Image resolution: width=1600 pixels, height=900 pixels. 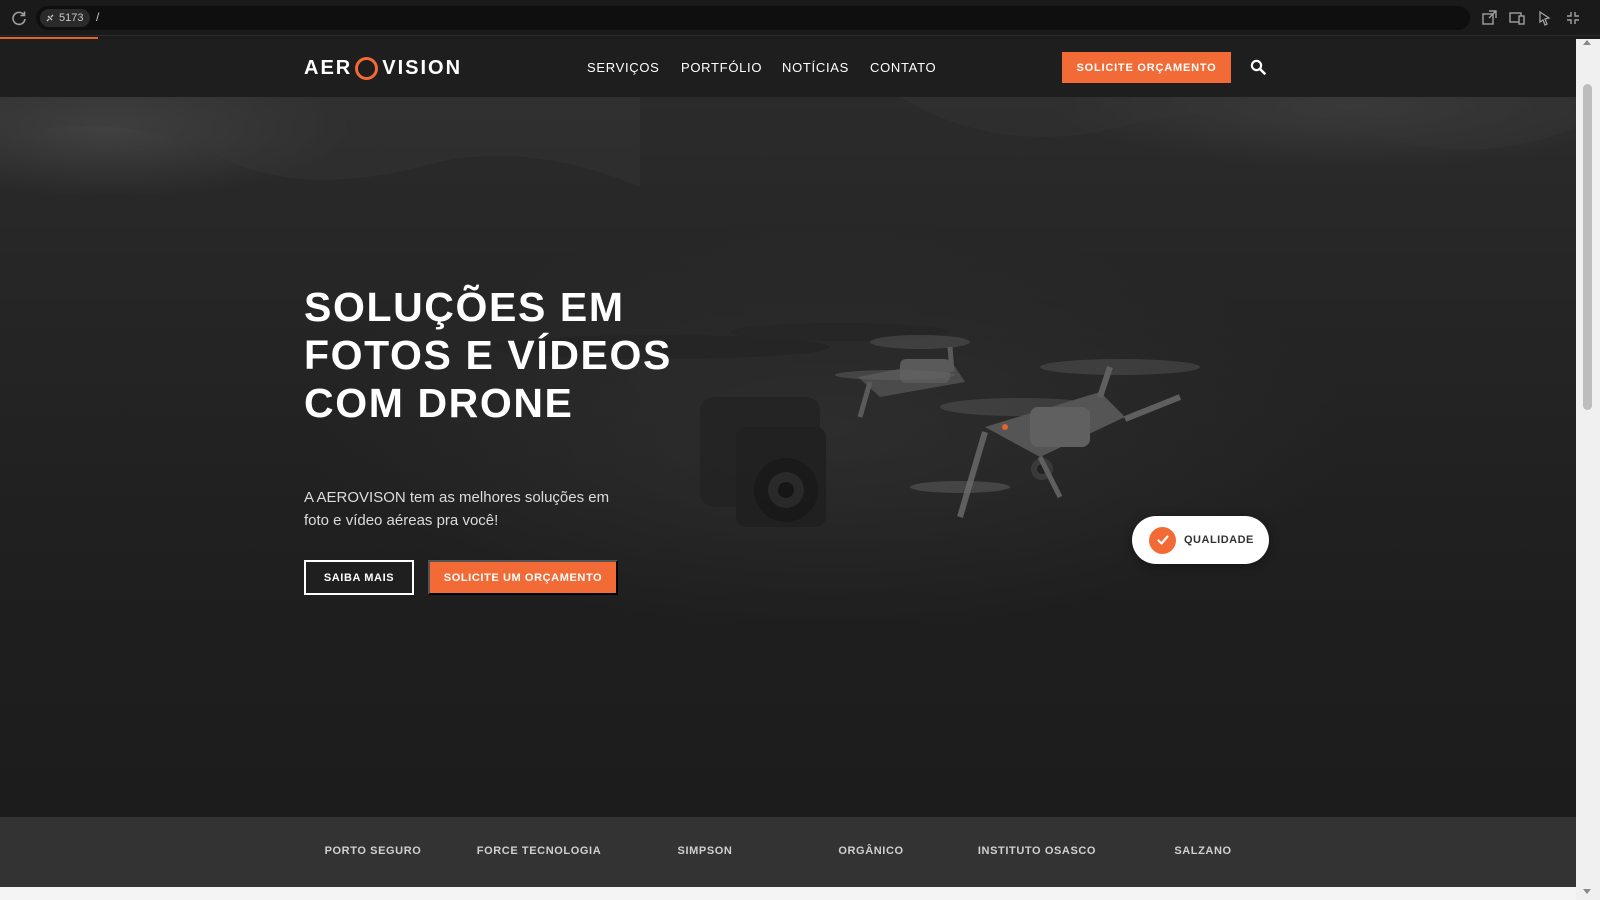 What do you see at coordinates (1489, 18) in the screenshot?
I see `open-external-icon` at bounding box center [1489, 18].